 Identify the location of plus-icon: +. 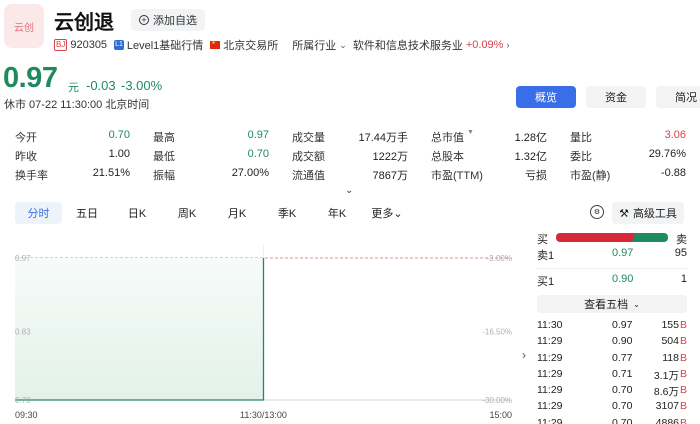
(144, 20).